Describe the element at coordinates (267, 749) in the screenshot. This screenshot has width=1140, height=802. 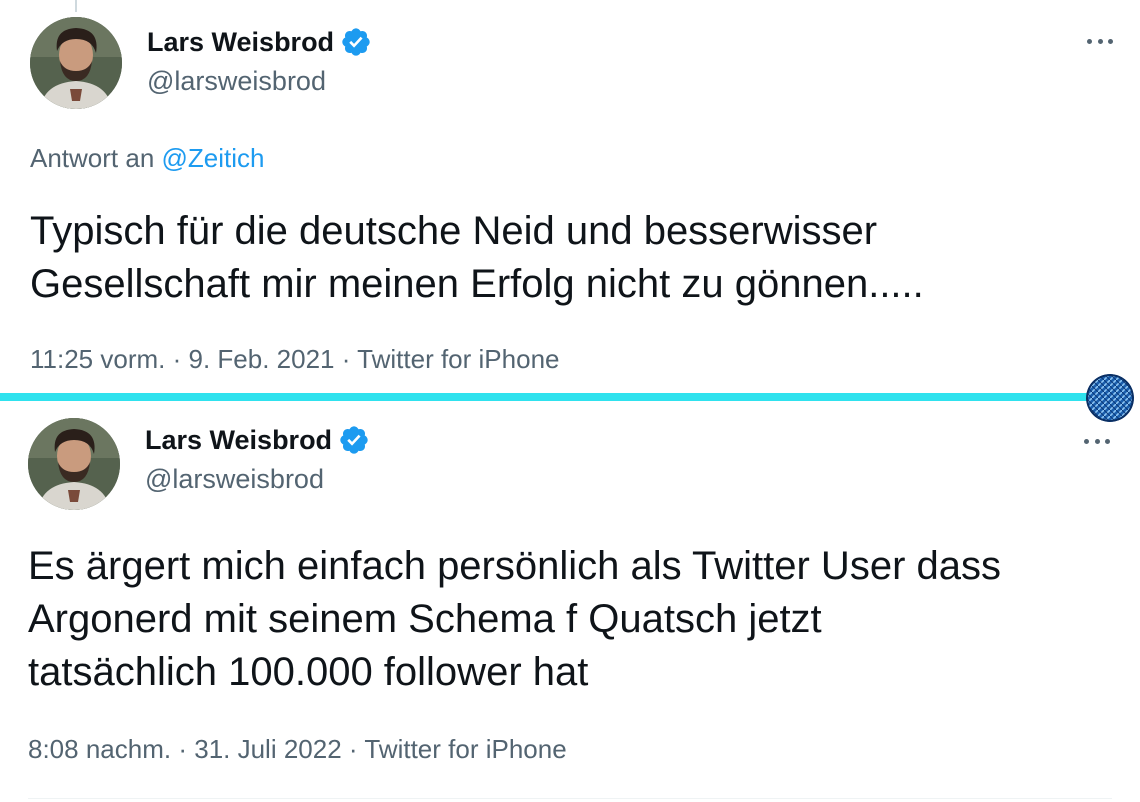
I see `tweet-date: 31. Juli 2022` at that location.